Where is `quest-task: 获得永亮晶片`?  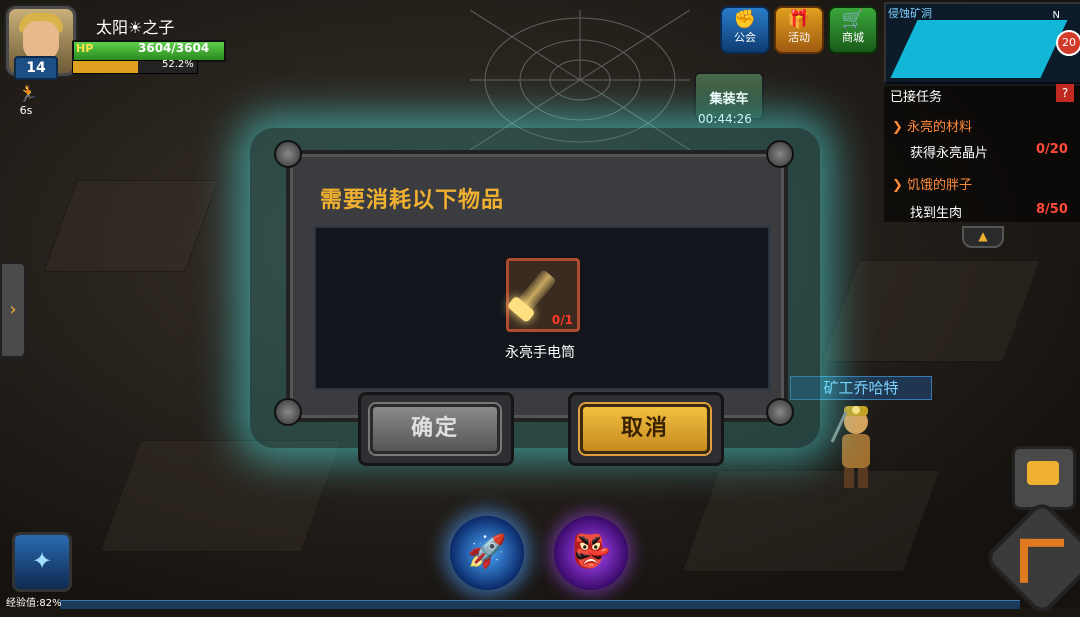 quest-task: 获得永亮晶片 is located at coordinates (949, 153).